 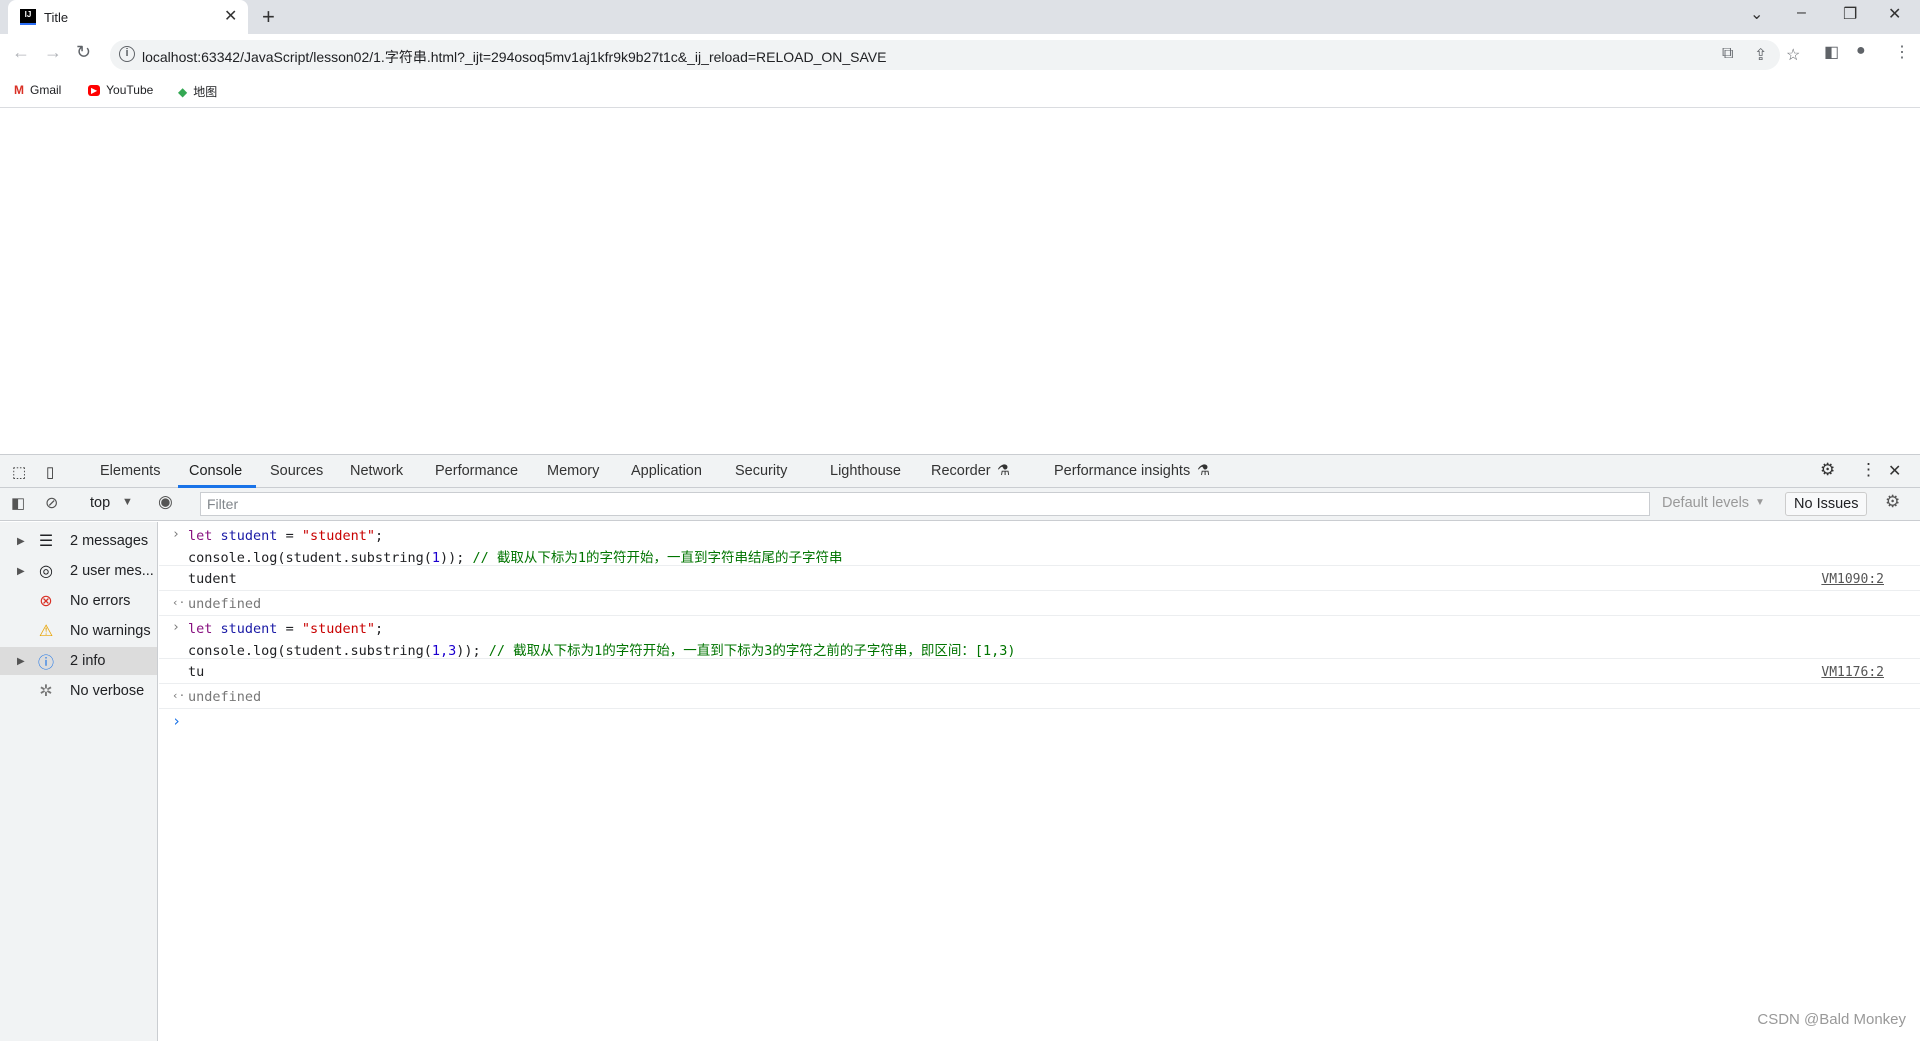 What do you see at coordinates (1852, 672) in the screenshot?
I see `source-link: VM1176:2` at bounding box center [1852, 672].